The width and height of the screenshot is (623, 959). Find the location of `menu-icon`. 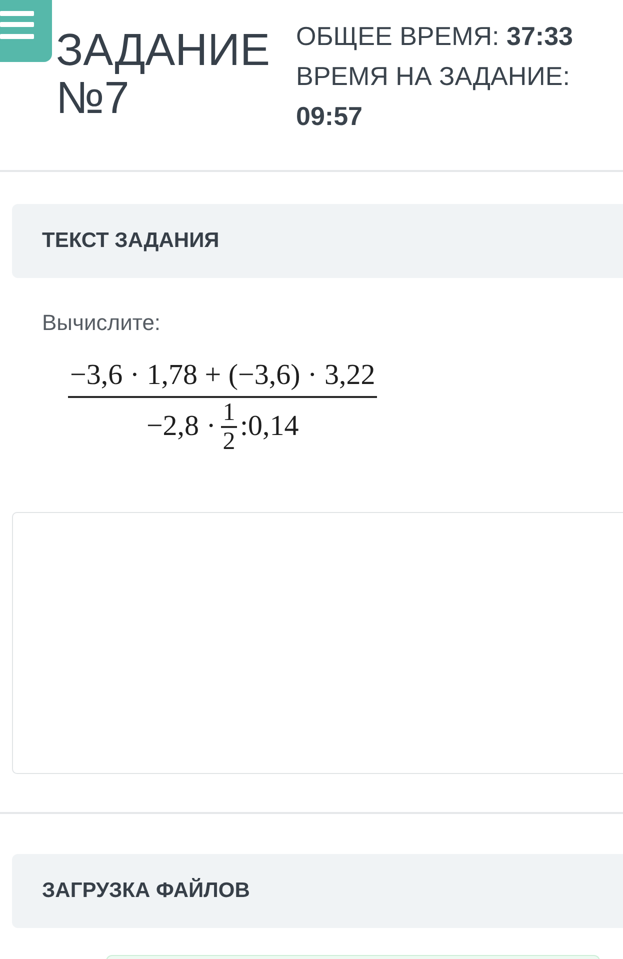

menu-icon is located at coordinates (17, 25).